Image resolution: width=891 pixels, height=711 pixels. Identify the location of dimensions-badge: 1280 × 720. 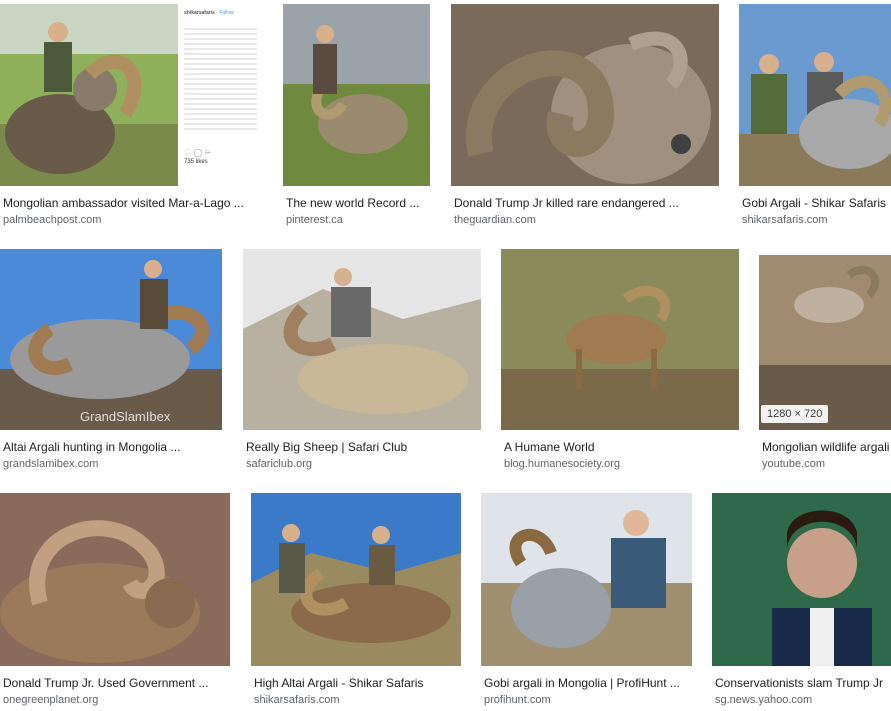
(795, 414).